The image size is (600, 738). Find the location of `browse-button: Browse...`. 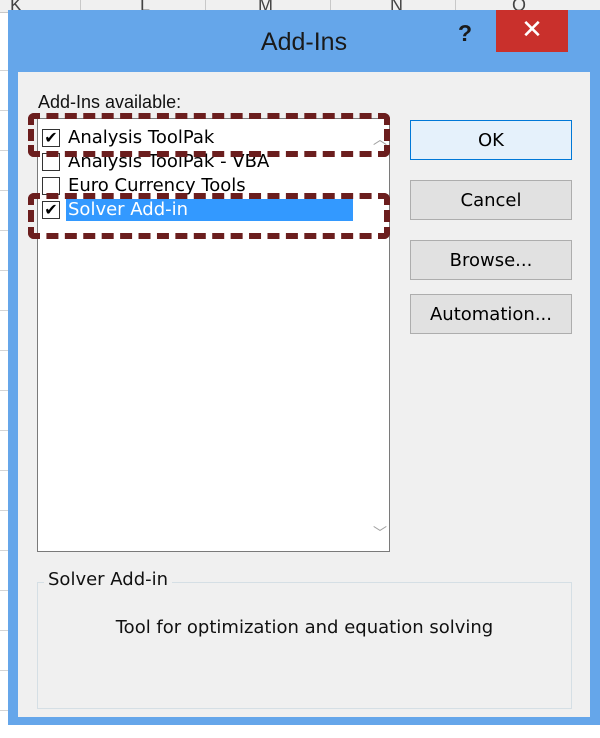

browse-button: Browse... is located at coordinates (491, 260).